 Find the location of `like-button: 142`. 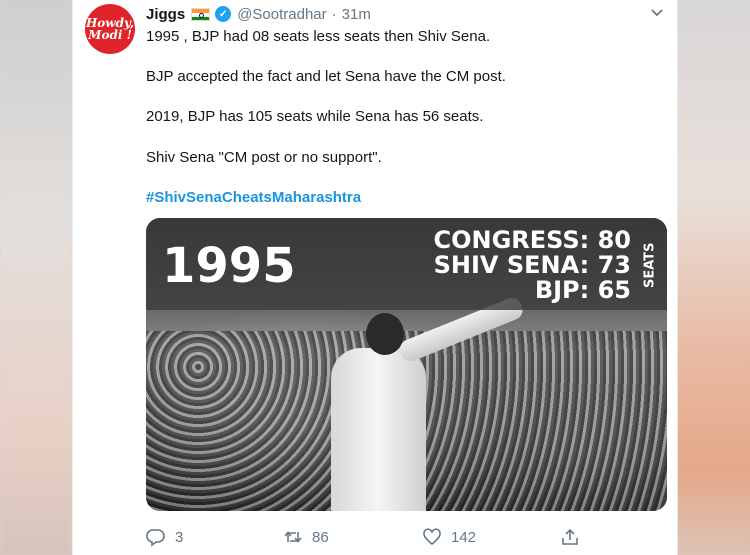

like-button: 142 is located at coordinates (449, 537).